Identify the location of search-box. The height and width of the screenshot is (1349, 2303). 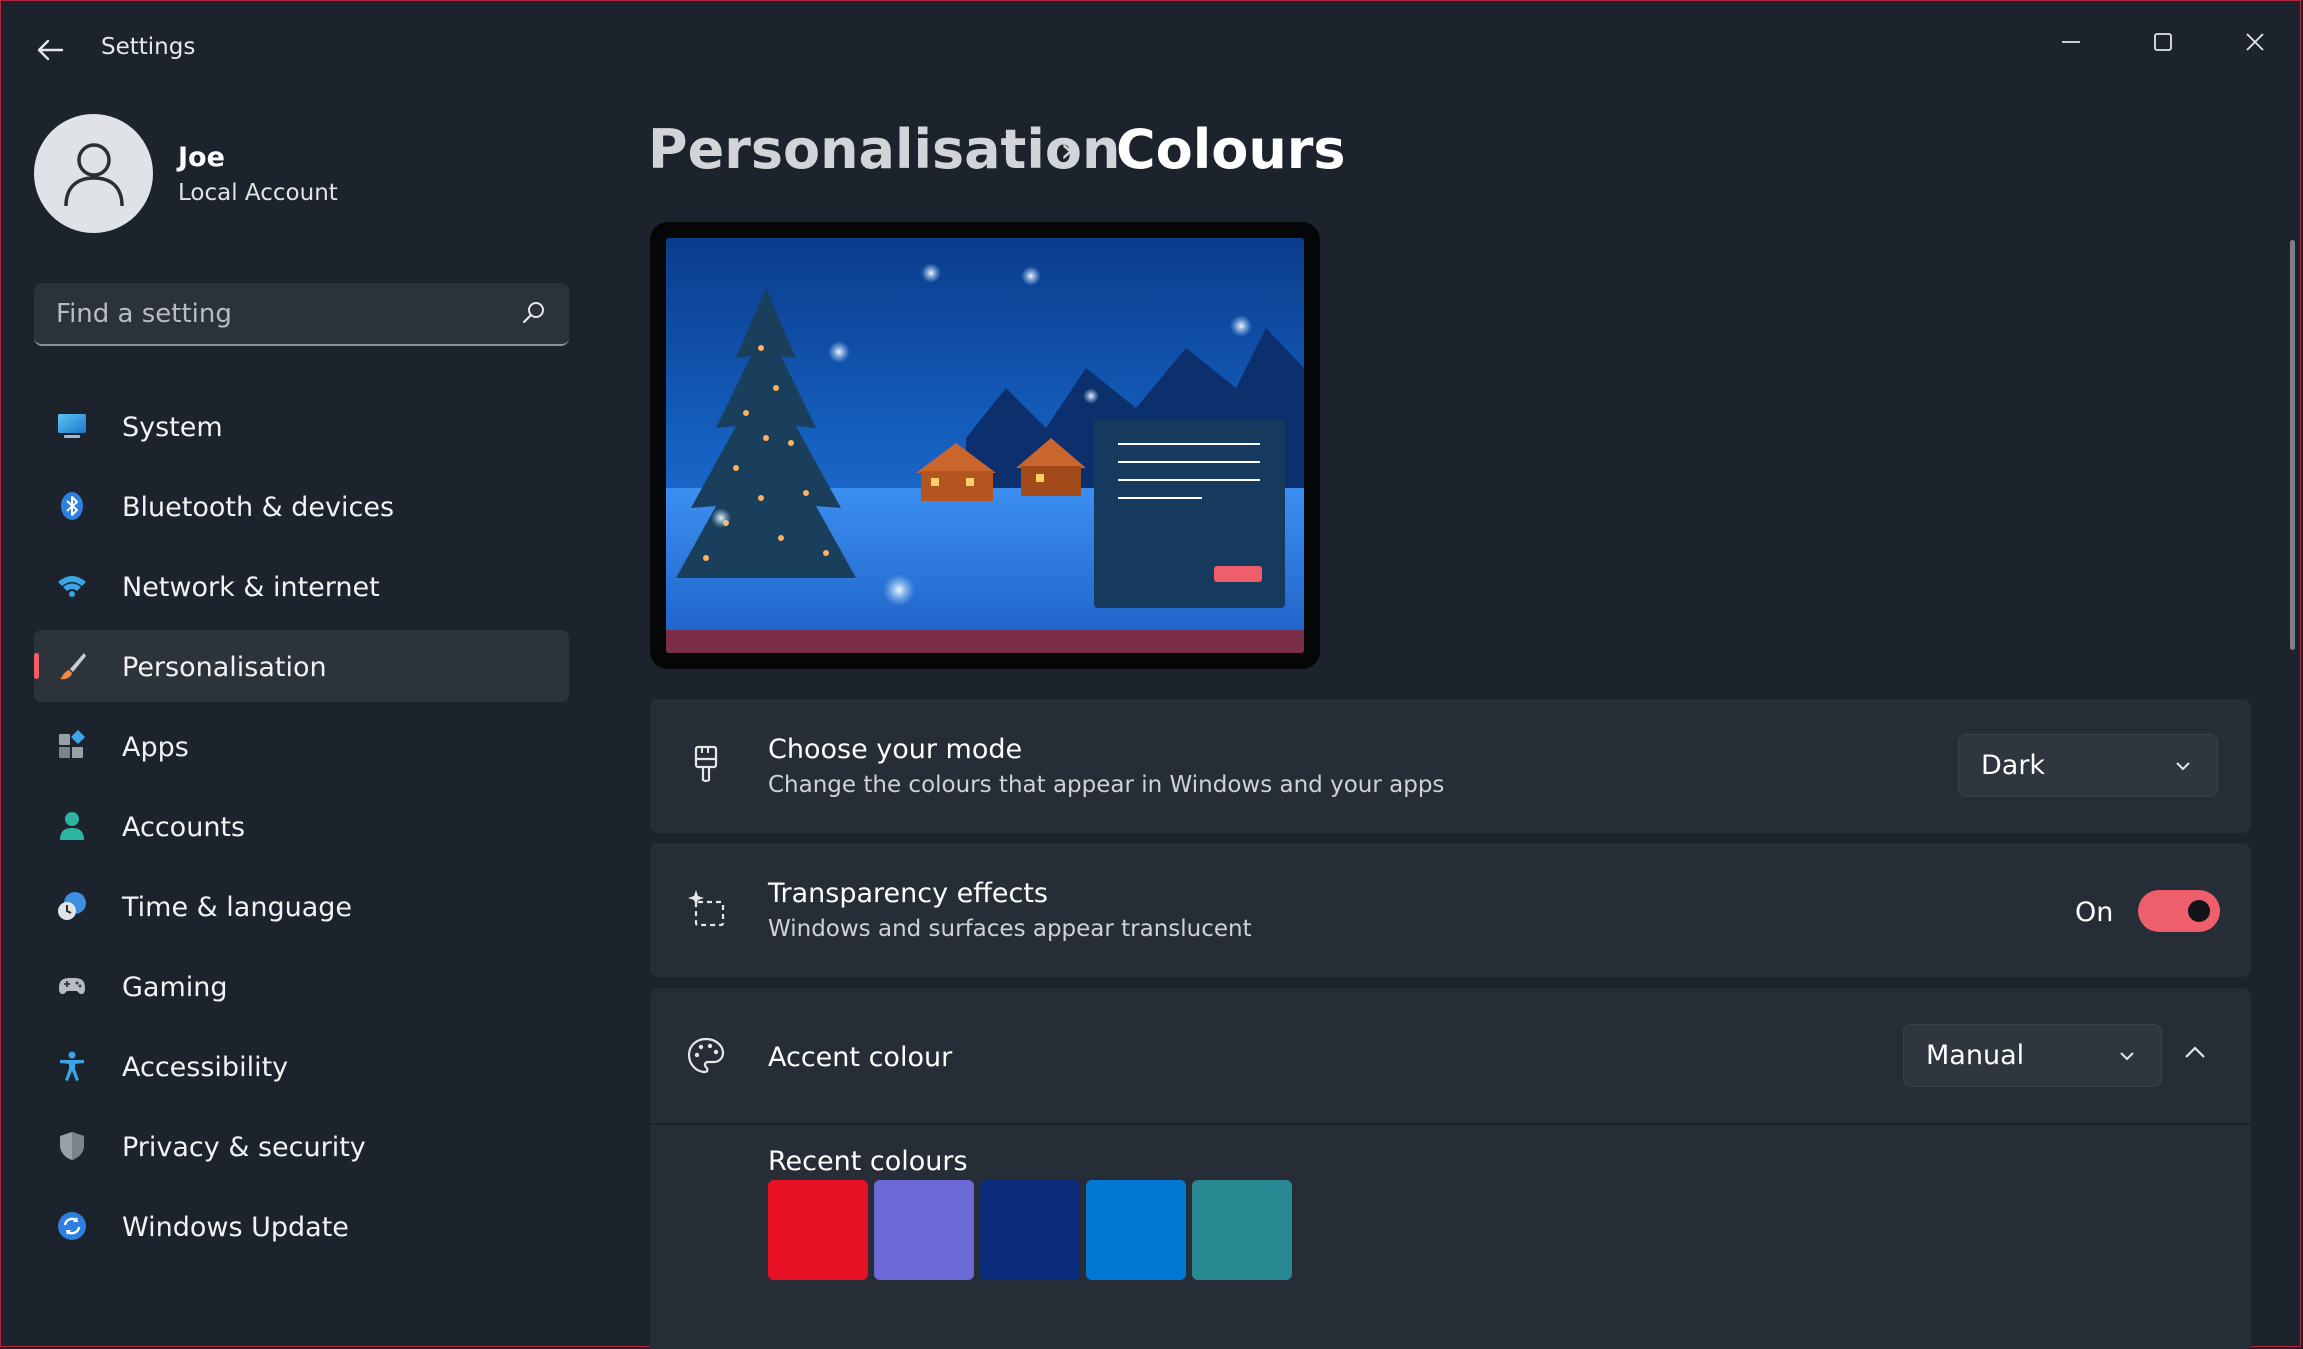
(301, 314).